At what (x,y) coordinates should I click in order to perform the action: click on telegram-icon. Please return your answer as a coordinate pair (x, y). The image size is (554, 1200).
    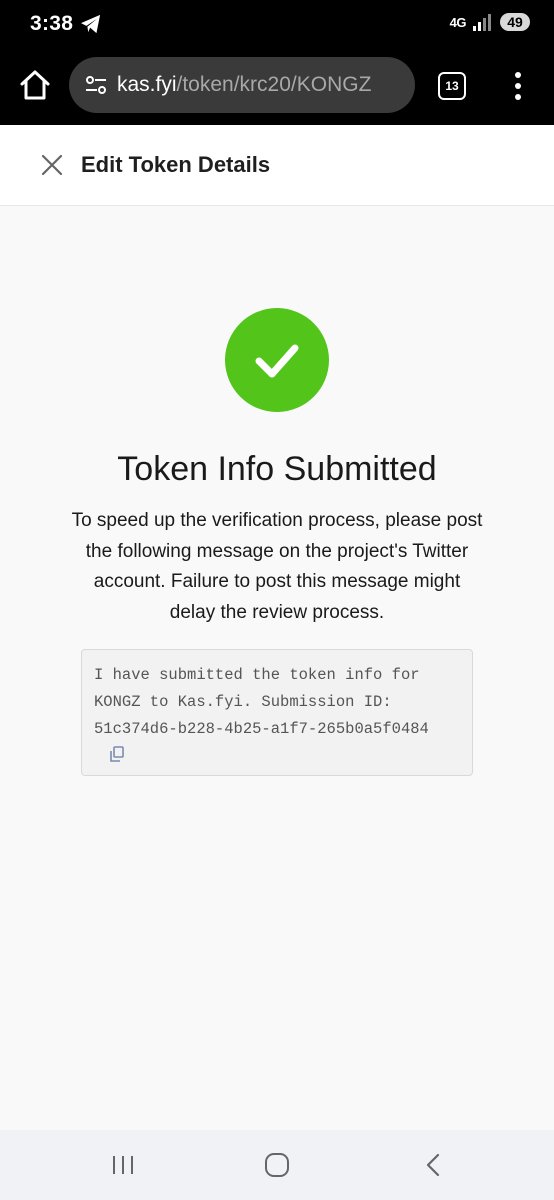
    Looking at the image, I should click on (91, 24).